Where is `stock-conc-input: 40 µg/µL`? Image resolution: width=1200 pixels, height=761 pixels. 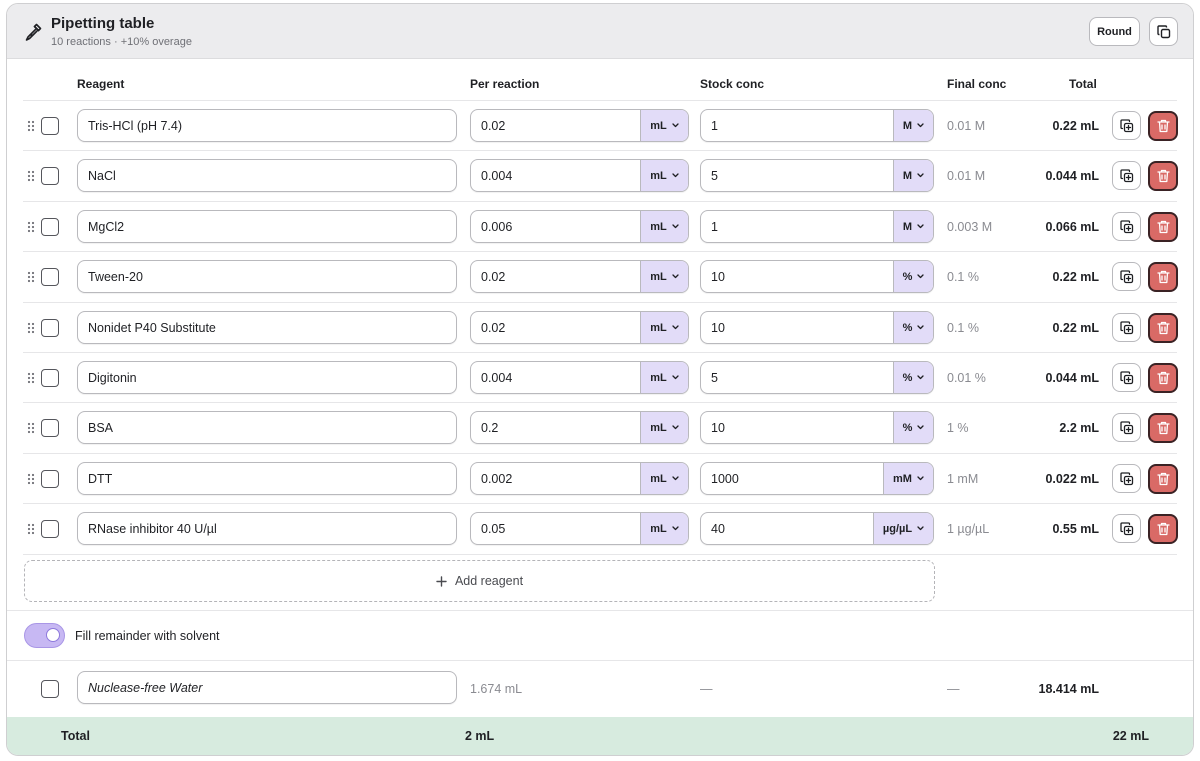
stock-conc-input: 40 µg/µL is located at coordinates (817, 528).